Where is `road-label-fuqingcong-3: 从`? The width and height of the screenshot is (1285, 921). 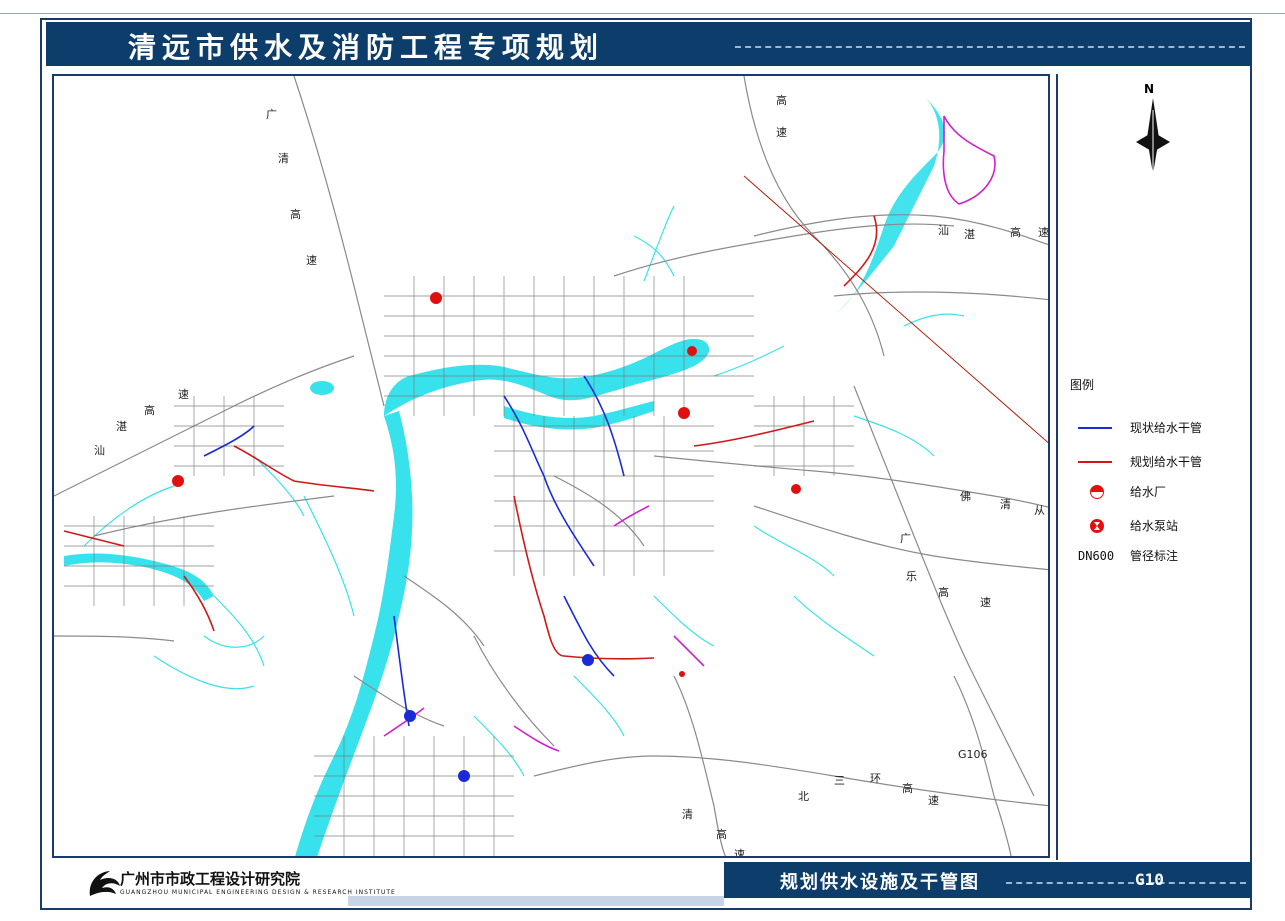
road-label-fuqingcong-3: 从 is located at coordinates (1039, 510).